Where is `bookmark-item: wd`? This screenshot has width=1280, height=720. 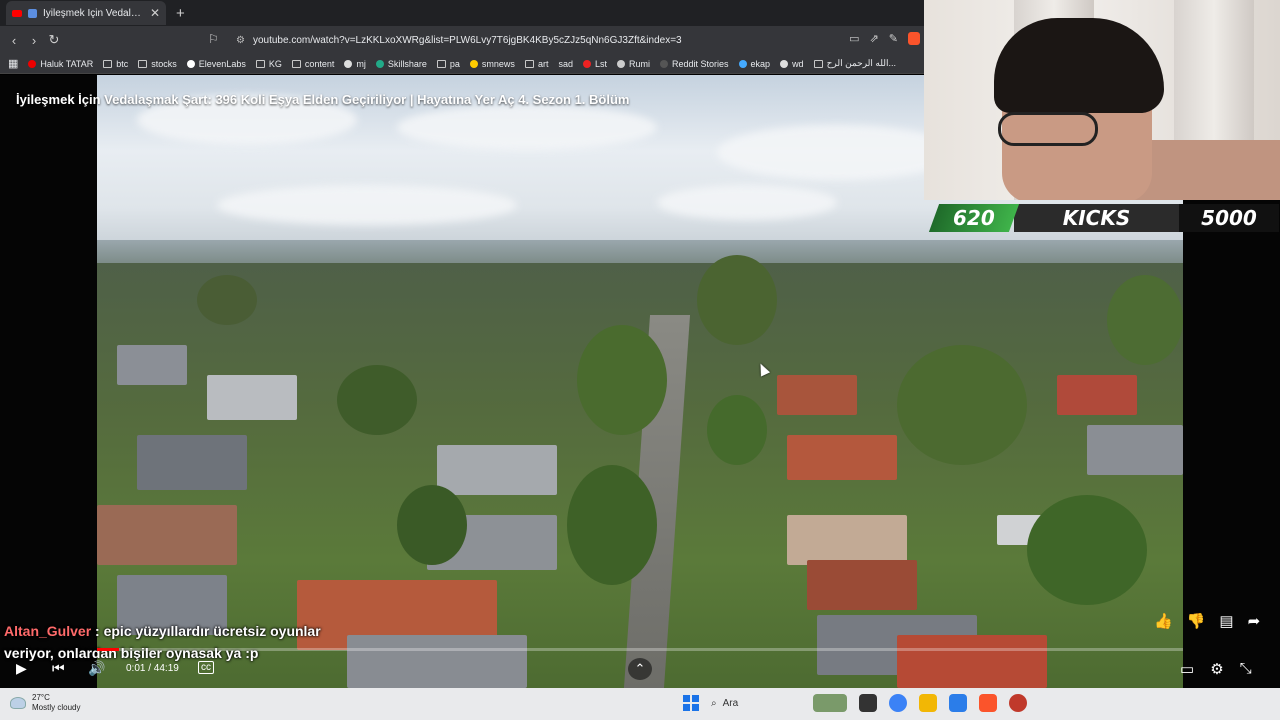
bookmark-item: wd is located at coordinates (792, 64).